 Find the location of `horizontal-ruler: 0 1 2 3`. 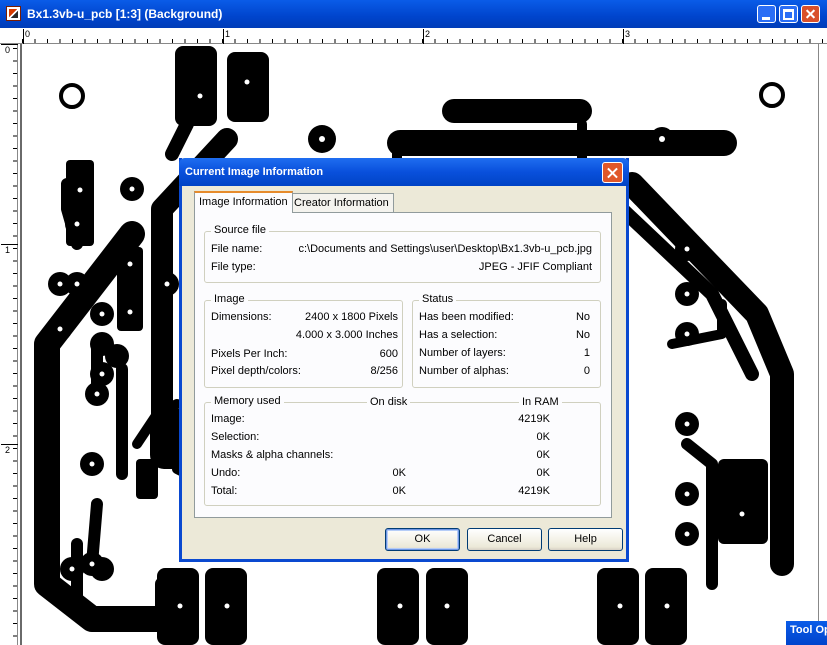

horizontal-ruler: 0 1 2 3 is located at coordinates (413, 36).